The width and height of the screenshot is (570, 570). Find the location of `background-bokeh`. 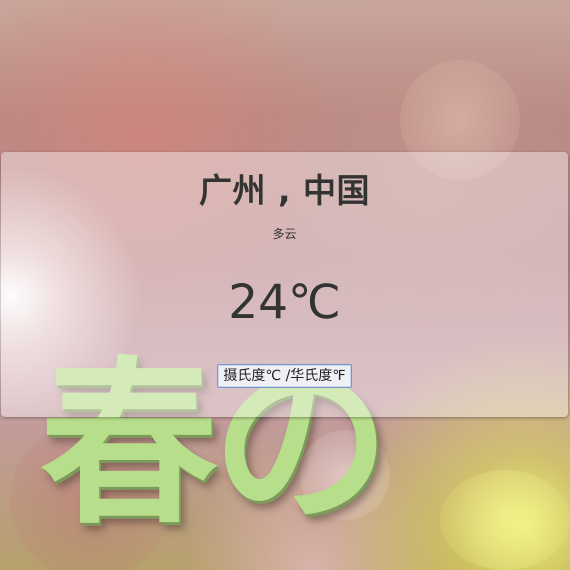

background-bokeh is located at coordinates (505, 520).